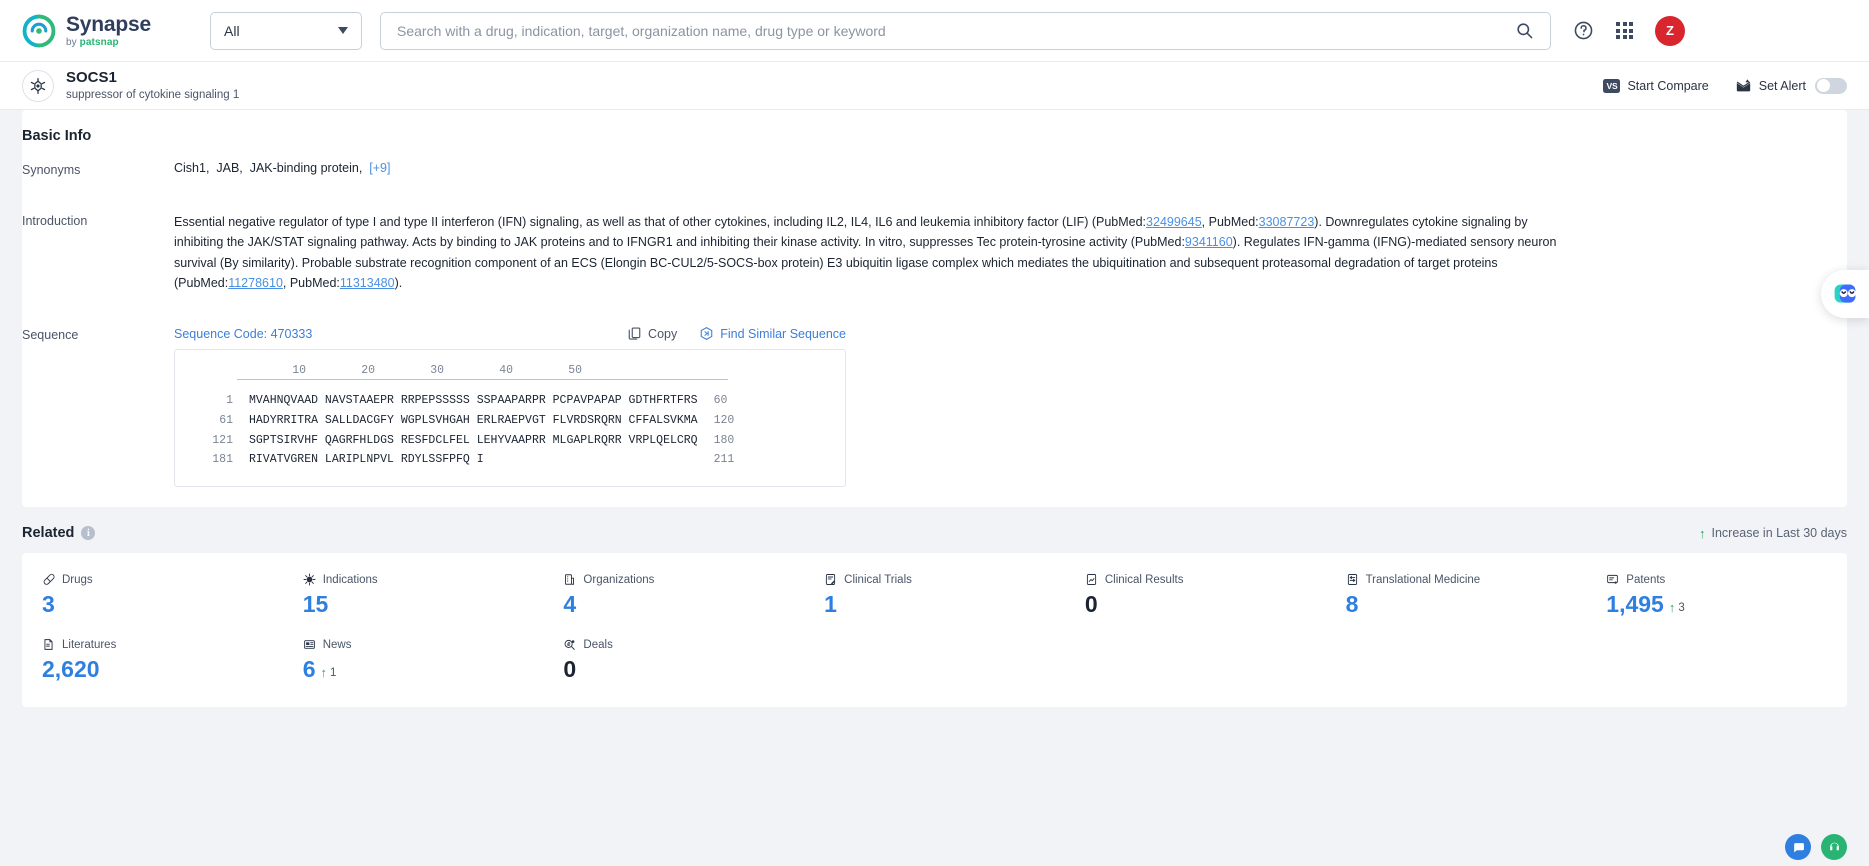 The width and height of the screenshot is (1869, 866). Describe the element at coordinates (1524, 31) in the screenshot. I see `search-button` at that location.